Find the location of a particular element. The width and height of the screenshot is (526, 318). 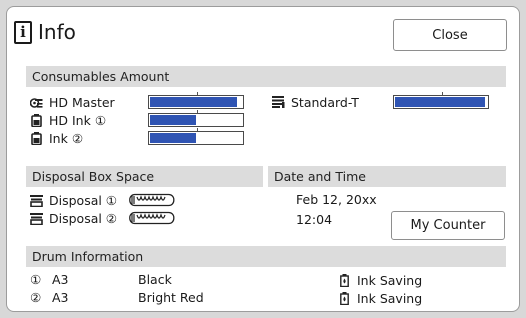

dialog-header: i Info is located at coordinates (45, 32).